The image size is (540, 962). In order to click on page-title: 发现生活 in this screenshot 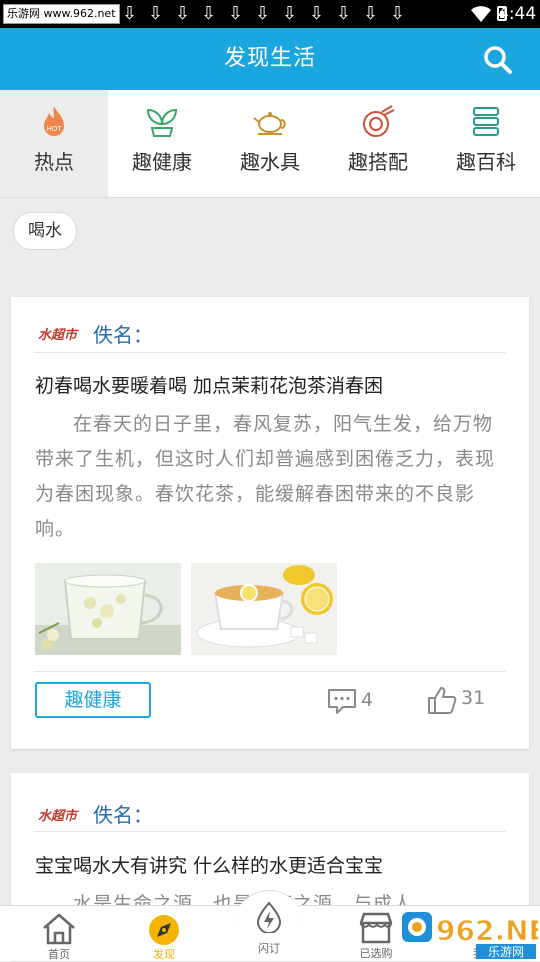, I will do `click(269, 58)`.